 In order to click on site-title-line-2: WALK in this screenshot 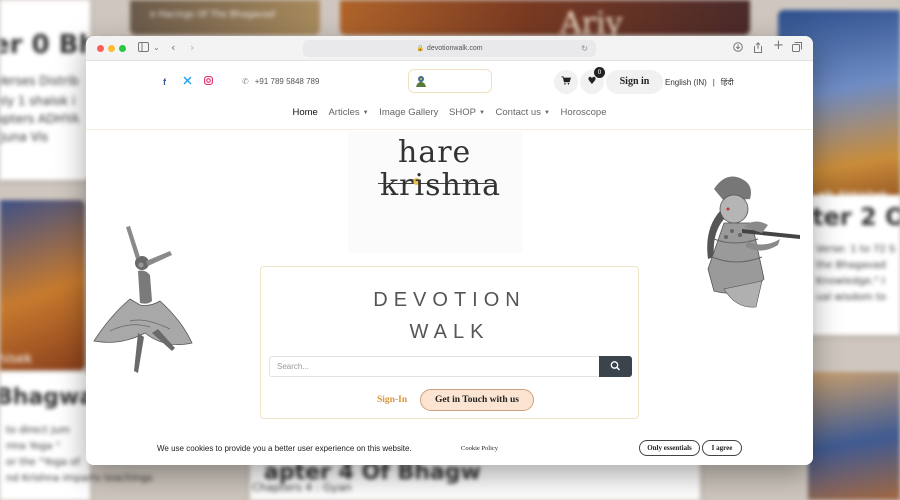, I will do `click(449, 332)`.